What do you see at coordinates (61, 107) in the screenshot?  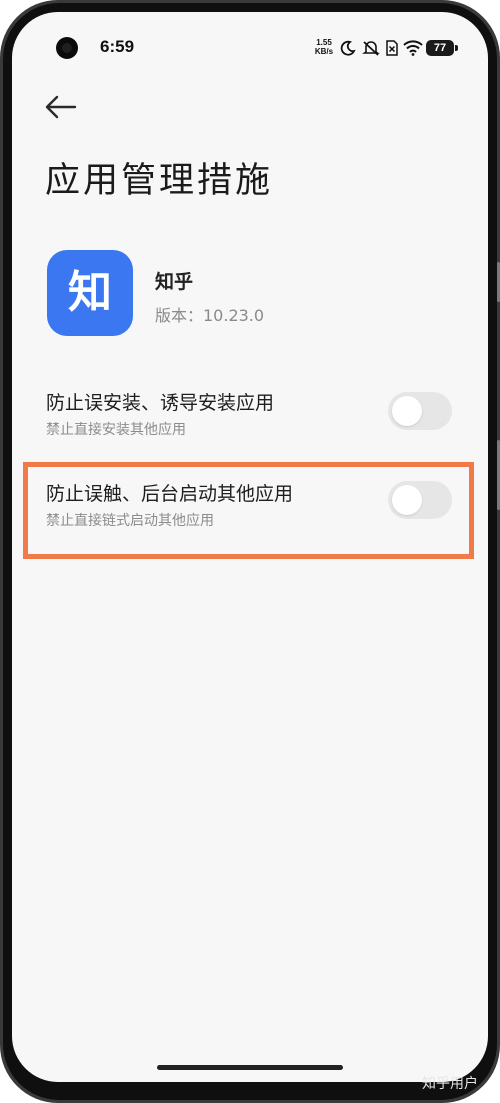 I see `arrow-left-icon` at bounding box center [61, 107].